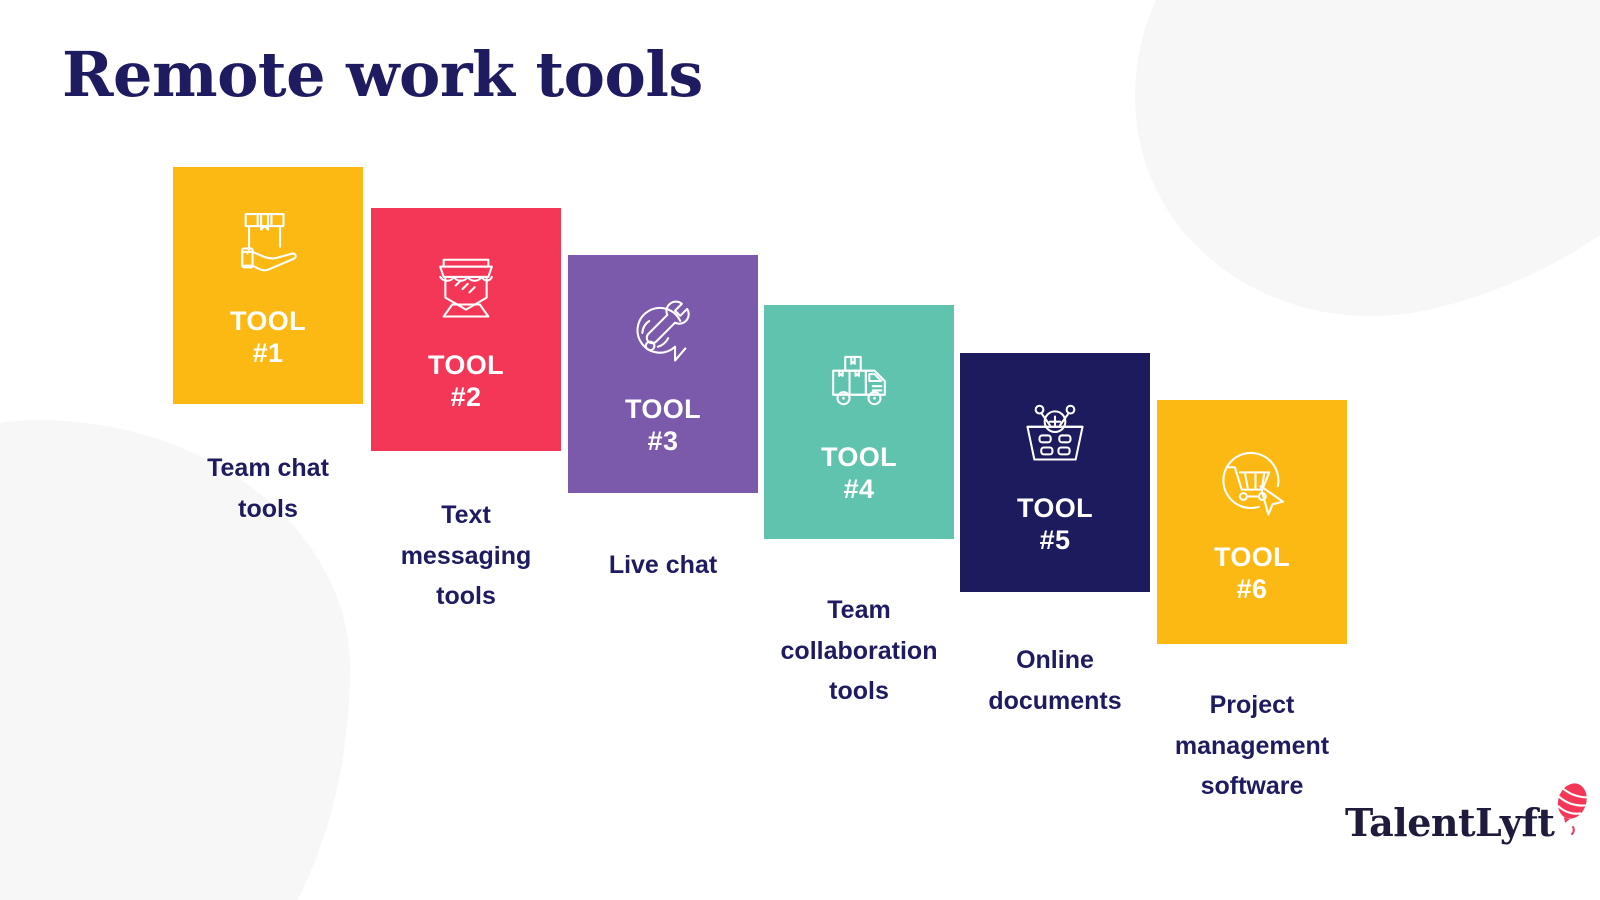 This screenshot has width=1600, height=900. What do you see at coordinates (1341, 184) in the screenshot?
I see `decorative-blob-top-right` at bounding box center [1341, 184].